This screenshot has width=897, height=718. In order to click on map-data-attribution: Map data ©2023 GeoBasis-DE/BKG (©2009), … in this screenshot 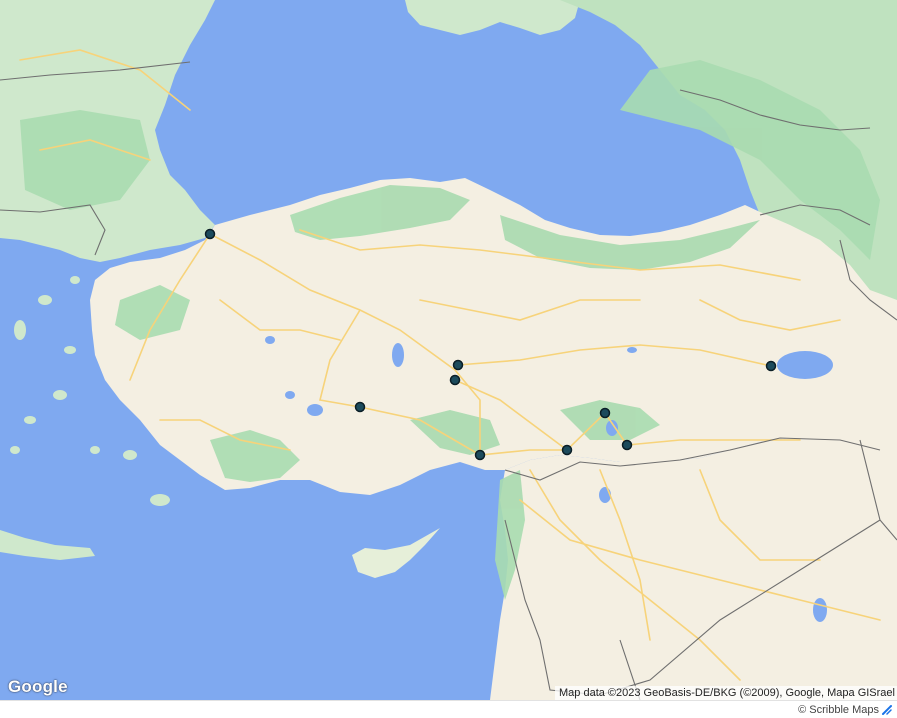, I will do `click(726, 693)`.